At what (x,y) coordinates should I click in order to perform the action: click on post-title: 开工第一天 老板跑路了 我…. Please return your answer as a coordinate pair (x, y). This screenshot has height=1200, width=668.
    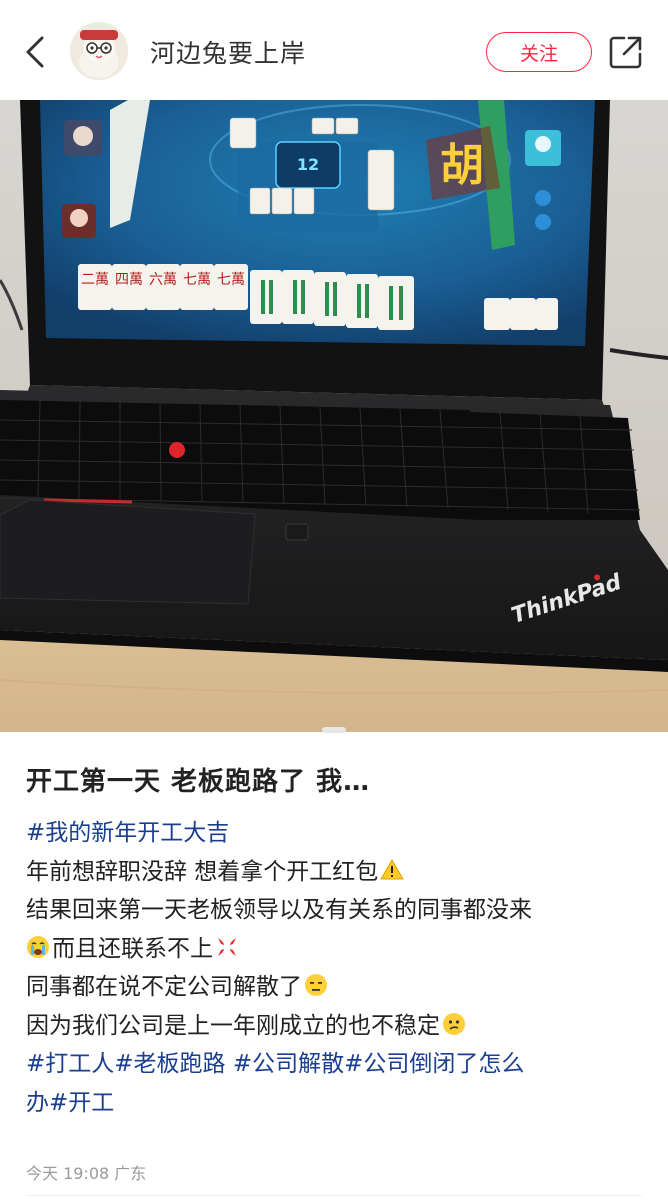
    Looking at the image, I should click on (198, 782).